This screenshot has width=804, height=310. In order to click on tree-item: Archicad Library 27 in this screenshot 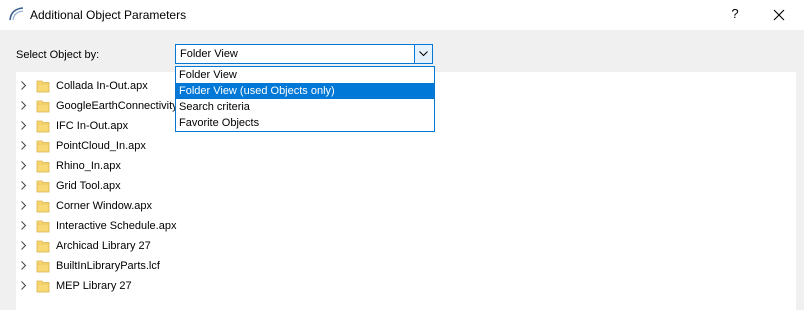, I will do `click(216, 246)`.